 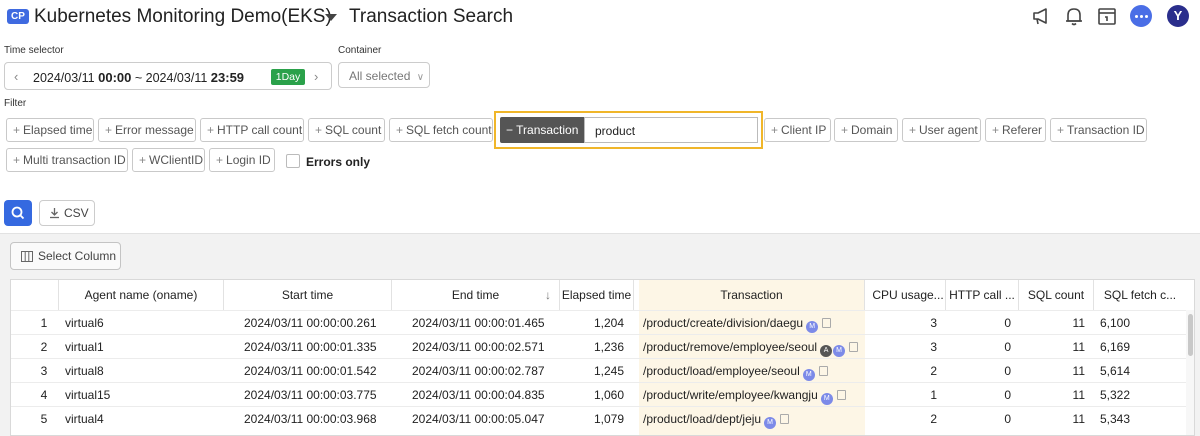 What do you see at coordinates (1098, 130) in the screenshot?
I see `filter-chip-transaction-id: + Transaction ID` at bounding box center [1098, 130].